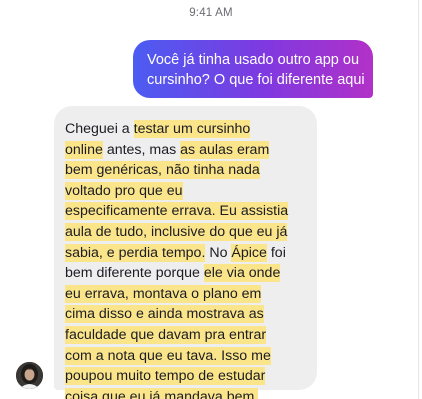 The width and height of the screenshot is (422, 399). What do you see at coordinates (166, 334) in the screenshot?
I see `highlighted-text: faculdade que davam pra entrar` at bounding box center [166, 334].